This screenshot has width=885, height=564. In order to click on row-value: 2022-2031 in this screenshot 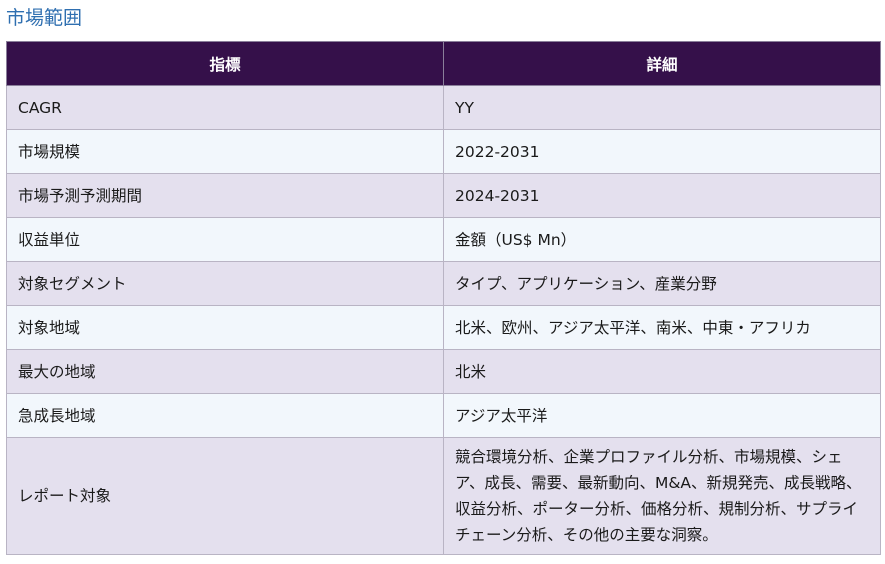, I will do `click(662, 151)`.